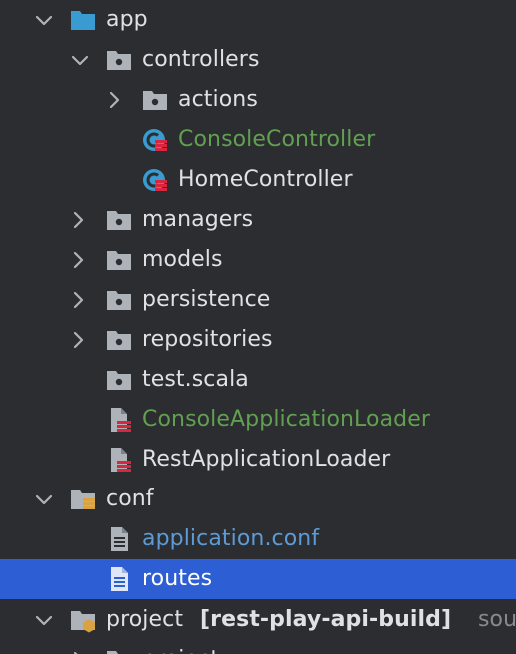 The width and height of the screenshot is (516, 654). What do you see at coordinates (286, 419) in the screenshot?
I see `tree-node-label: ConsoleApplicationLoader` at bounding box center [286, 419].